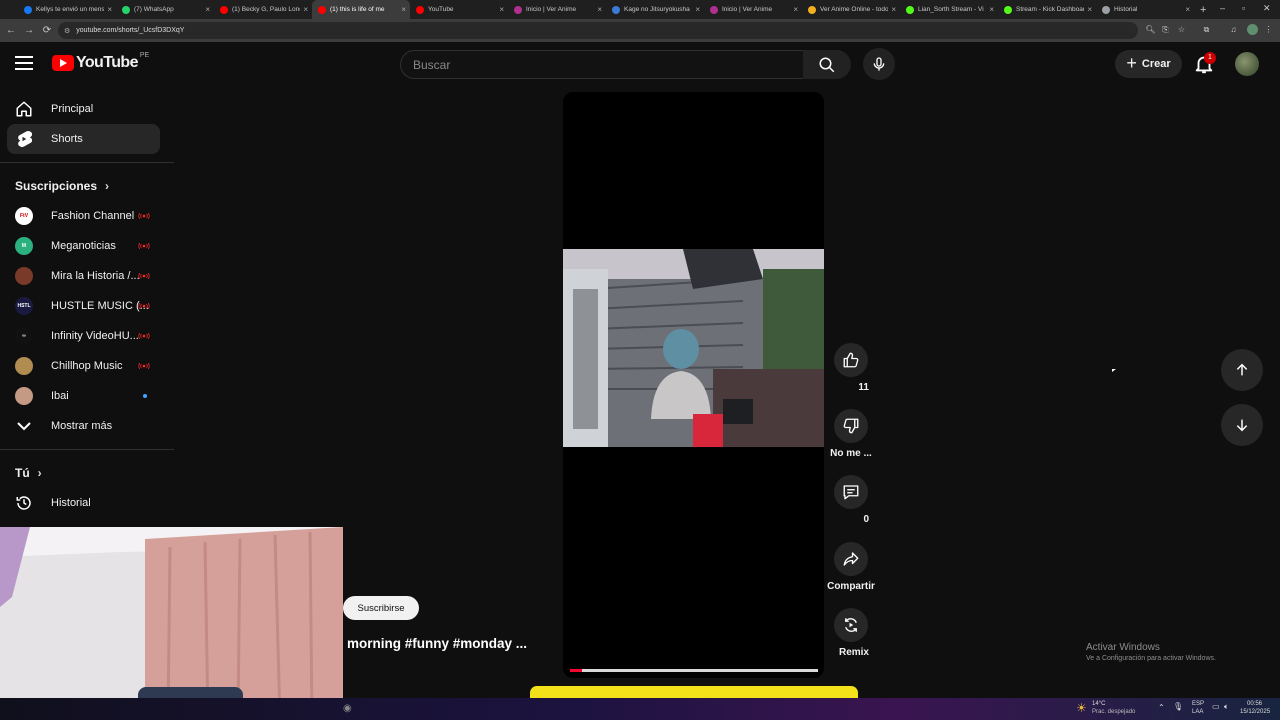 This screenshot has height=720, width=1280. I want to click on subscription-item: Ibai, so click(87, 396).